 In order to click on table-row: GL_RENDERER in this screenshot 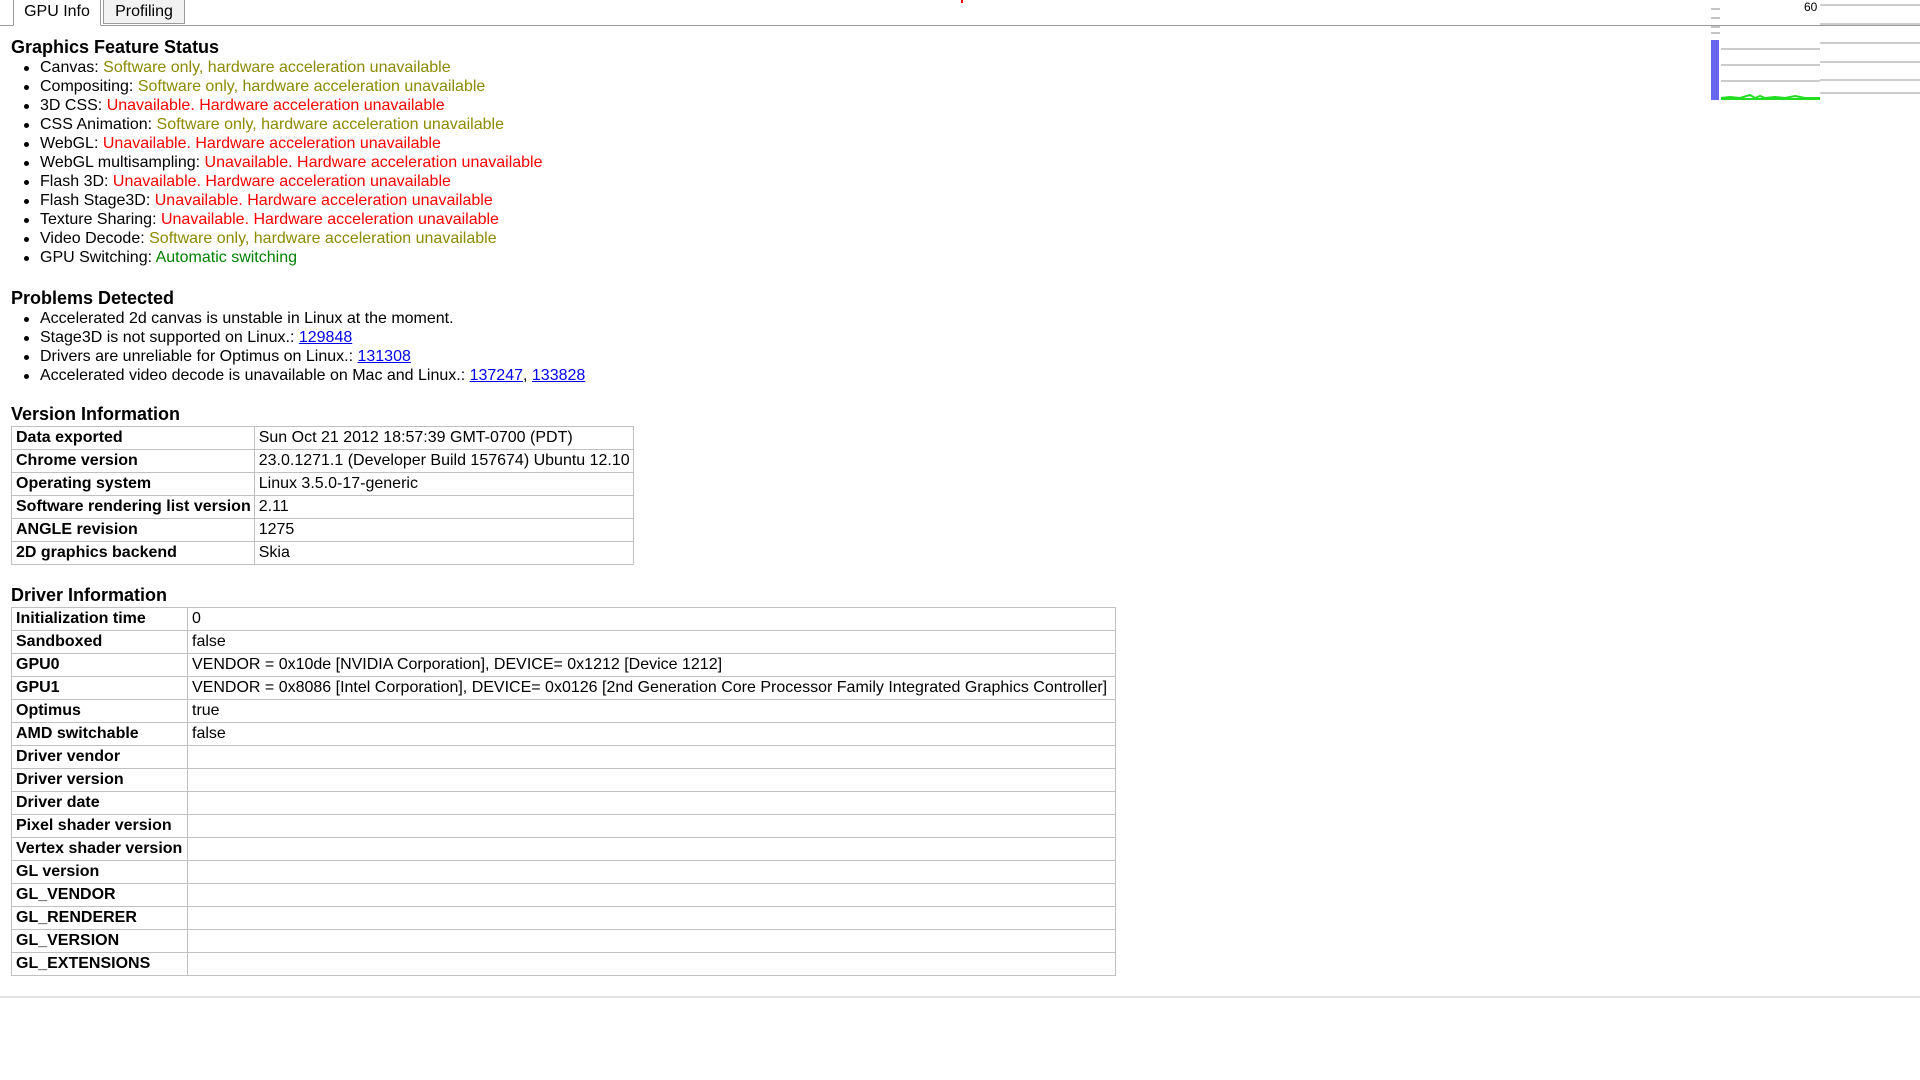, I will do `click(563, 918)`.